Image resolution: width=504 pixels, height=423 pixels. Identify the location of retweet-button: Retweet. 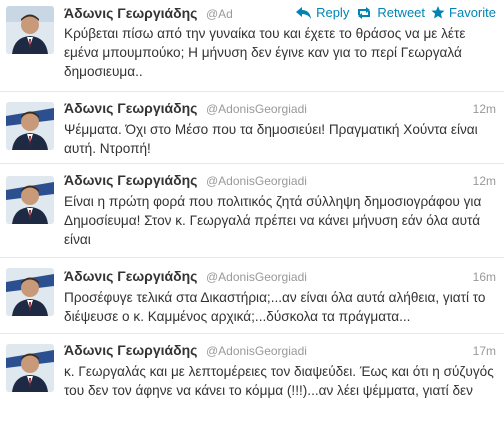
(390, 12).